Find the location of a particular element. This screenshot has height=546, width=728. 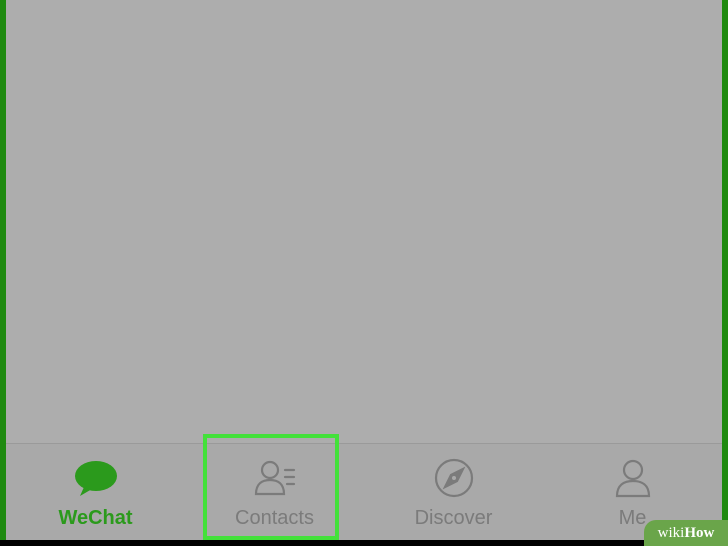

device-bottom-edge is located at coordinates (364, 543).